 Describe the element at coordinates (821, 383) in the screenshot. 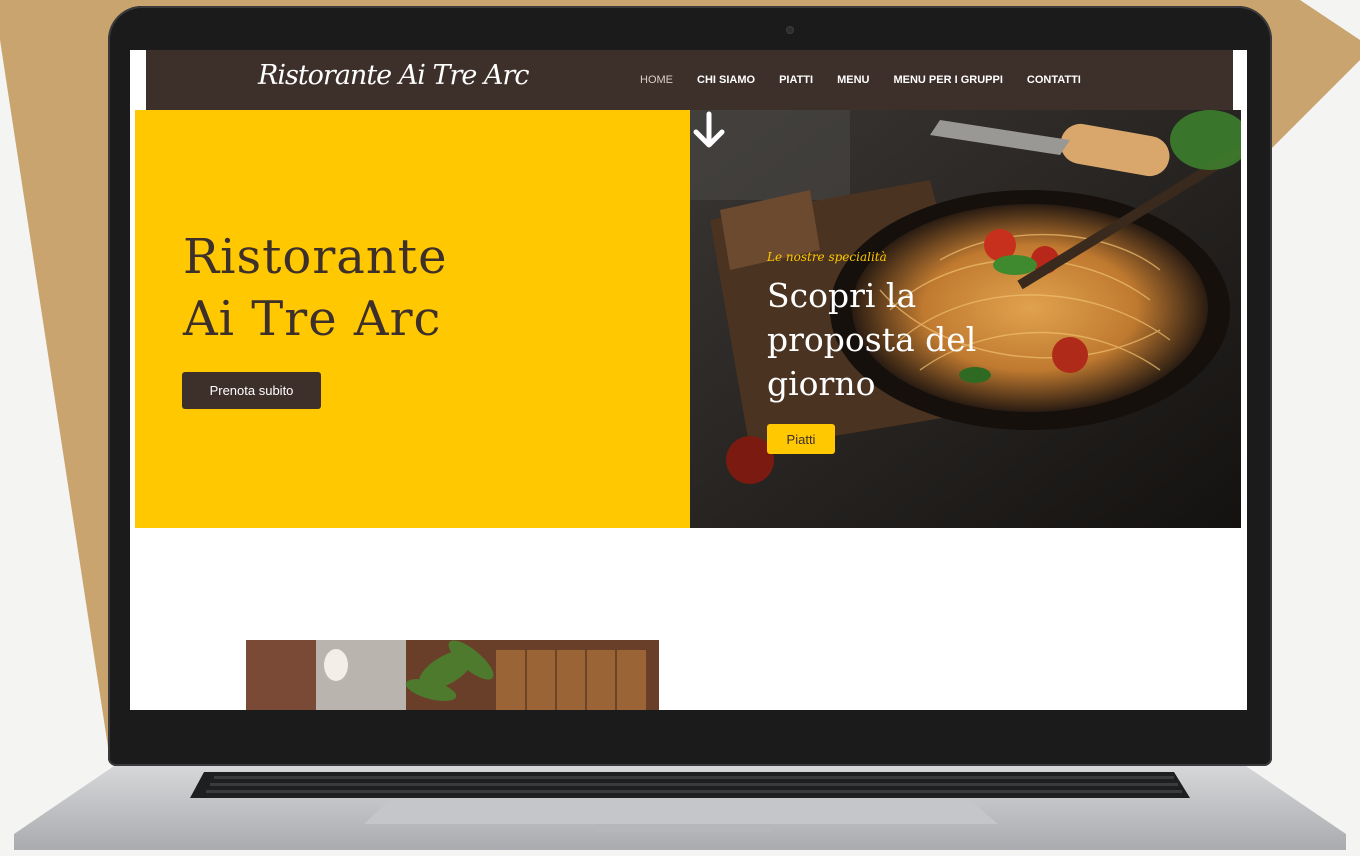

I see `feature-headline-line-3: giorno` at that location.